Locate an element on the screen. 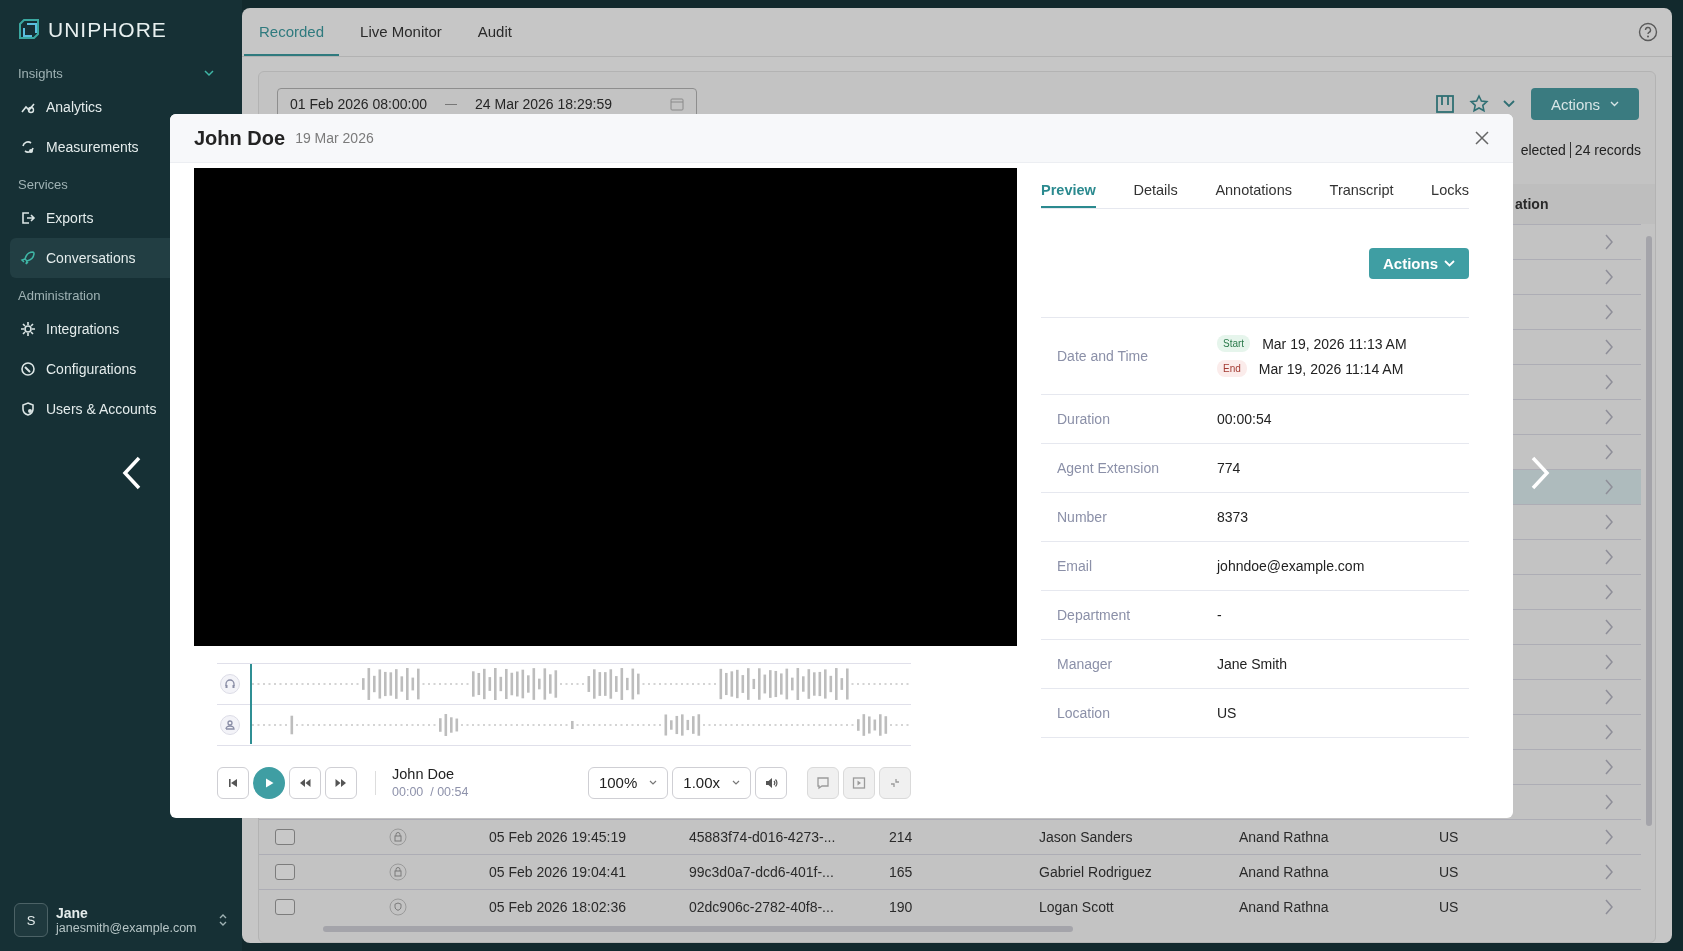 The image size is (1683, 951). sidebar-item: Integrations is located at coordinates (126, 329).